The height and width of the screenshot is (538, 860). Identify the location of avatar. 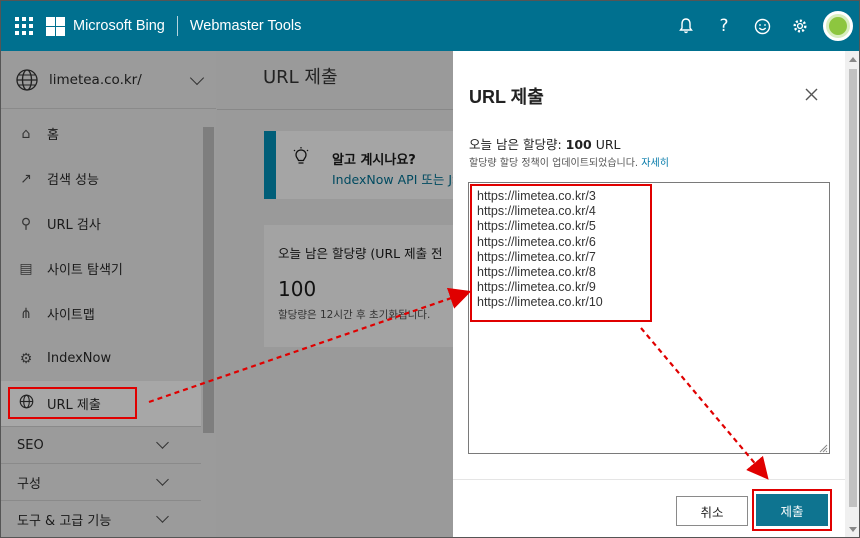
(838, 26).